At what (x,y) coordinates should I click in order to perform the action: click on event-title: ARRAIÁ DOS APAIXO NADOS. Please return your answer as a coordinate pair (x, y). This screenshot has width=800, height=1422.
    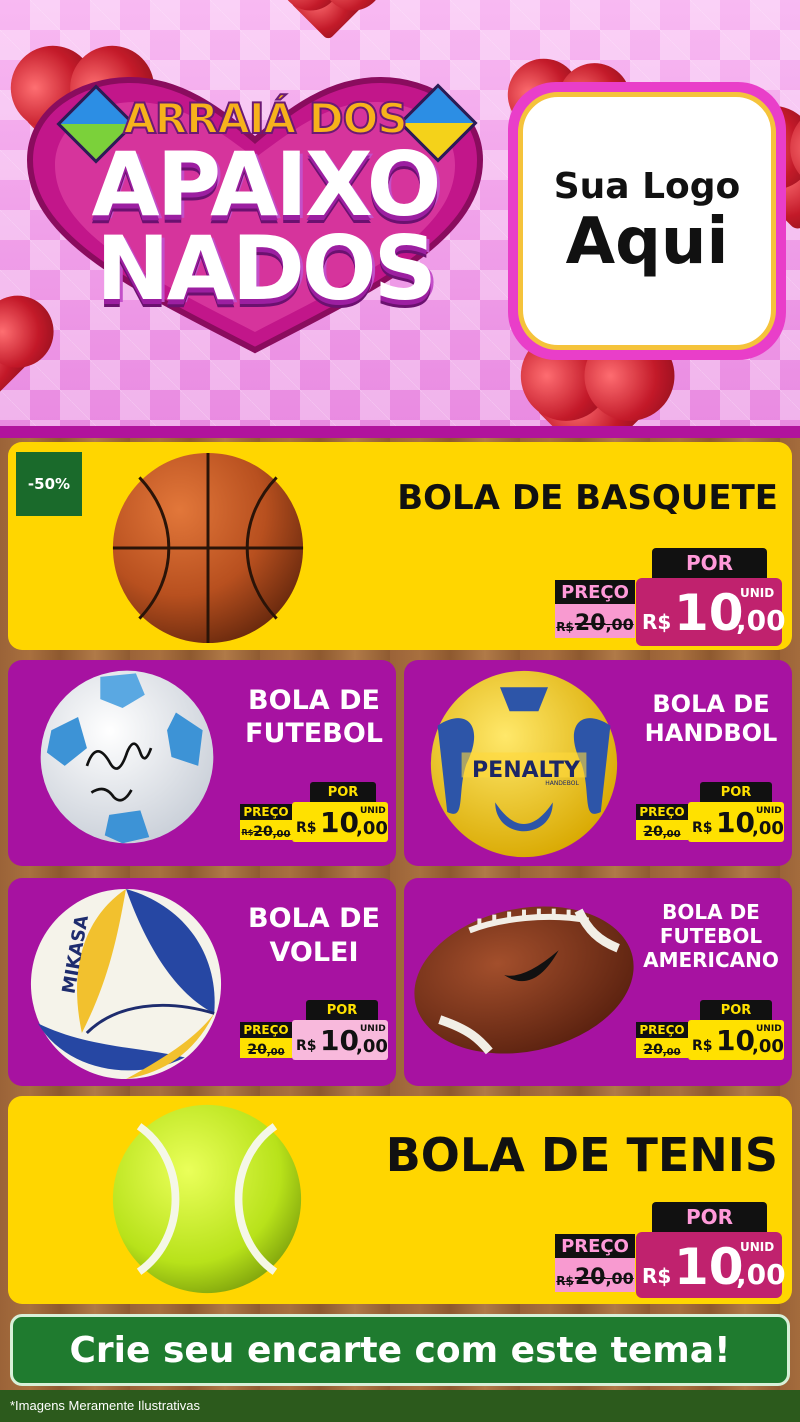
    Looking at the image, I should click on (265, 207).